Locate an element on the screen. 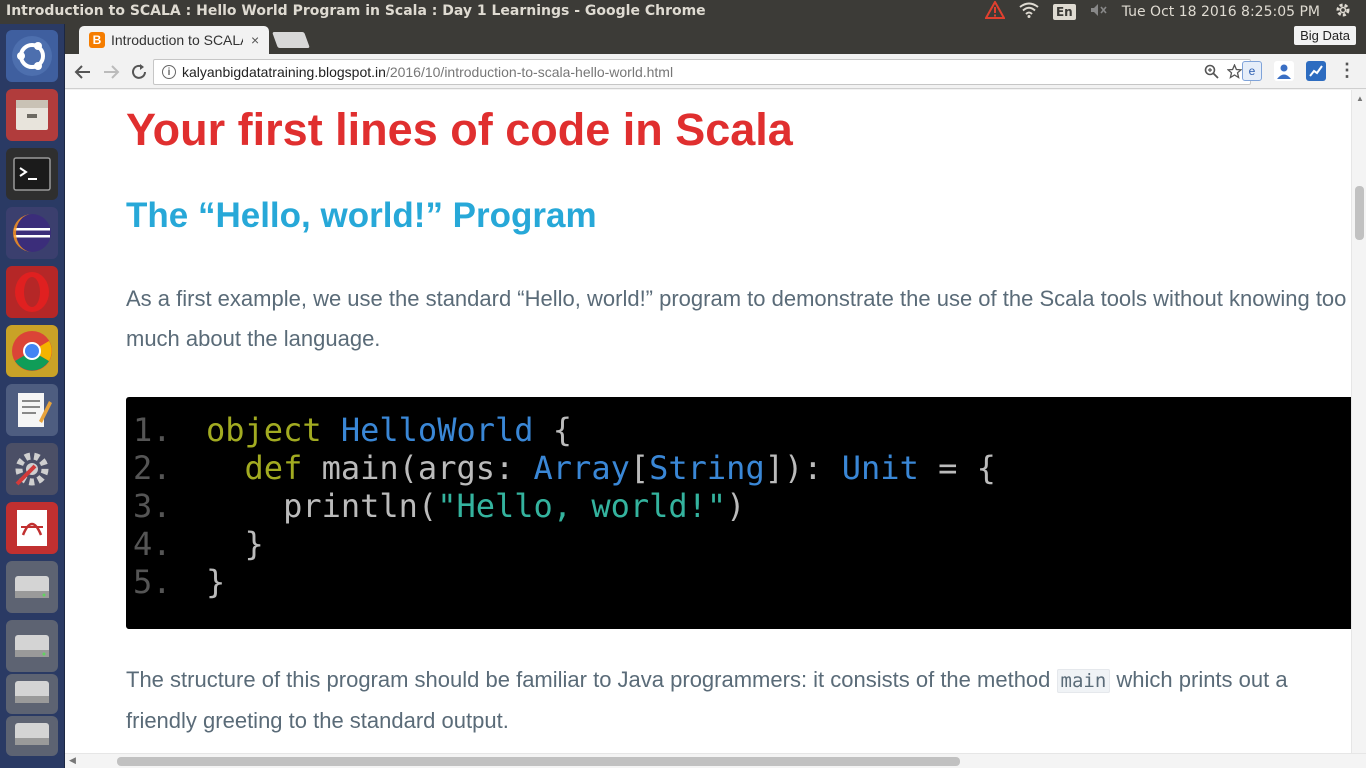 Image resolution: width=1366 pixels, height=768 pixels. code-line: 4. } is located at coordinates (746, 544).